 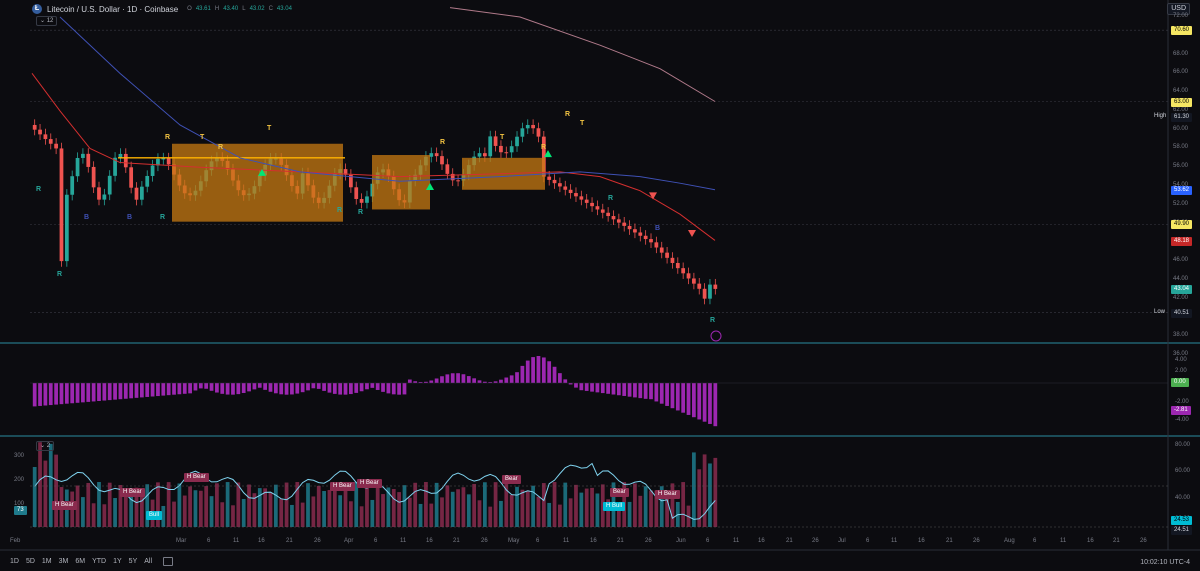 What do you see at coordinates (45, 446) in the screenshot?
I see `indicators-toggle-bottom: ⌄ 2` at bounding box center [45, 446].